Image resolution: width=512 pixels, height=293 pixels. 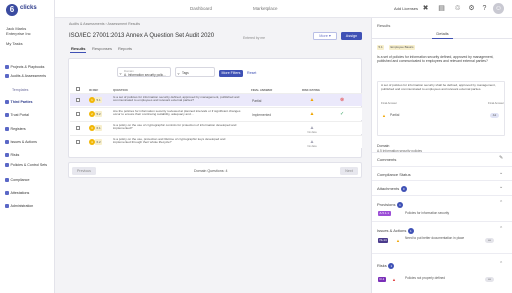 I want to click on edit-icon: ✎, so click(x=501, y=158).